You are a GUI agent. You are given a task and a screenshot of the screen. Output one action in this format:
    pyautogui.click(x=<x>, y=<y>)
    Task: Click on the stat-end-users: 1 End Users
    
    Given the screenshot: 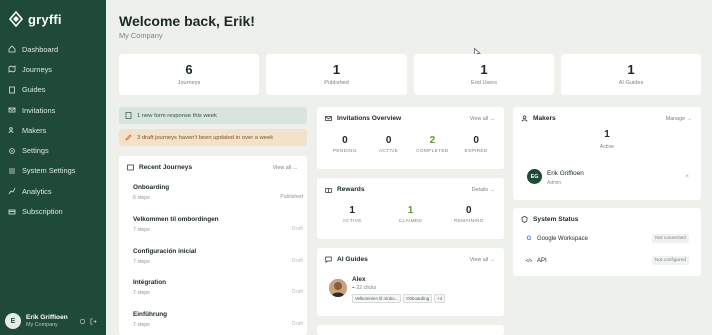 What is the action you would take?
    pyautogui.click(x=484, y=74)
    